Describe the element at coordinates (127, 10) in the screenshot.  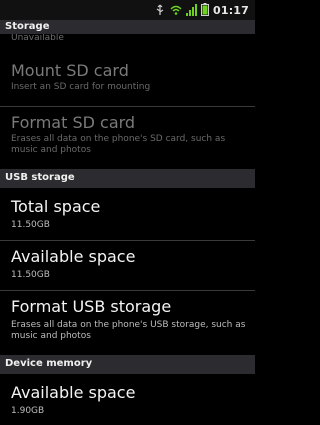
I see `status-bar: 01:17` at that location.